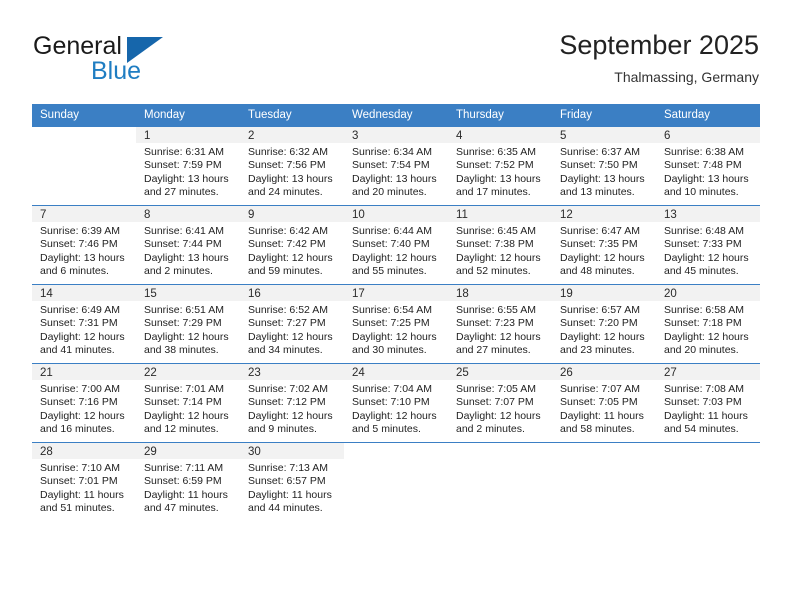  I want to click on day-number: 17, so click(396, 293).